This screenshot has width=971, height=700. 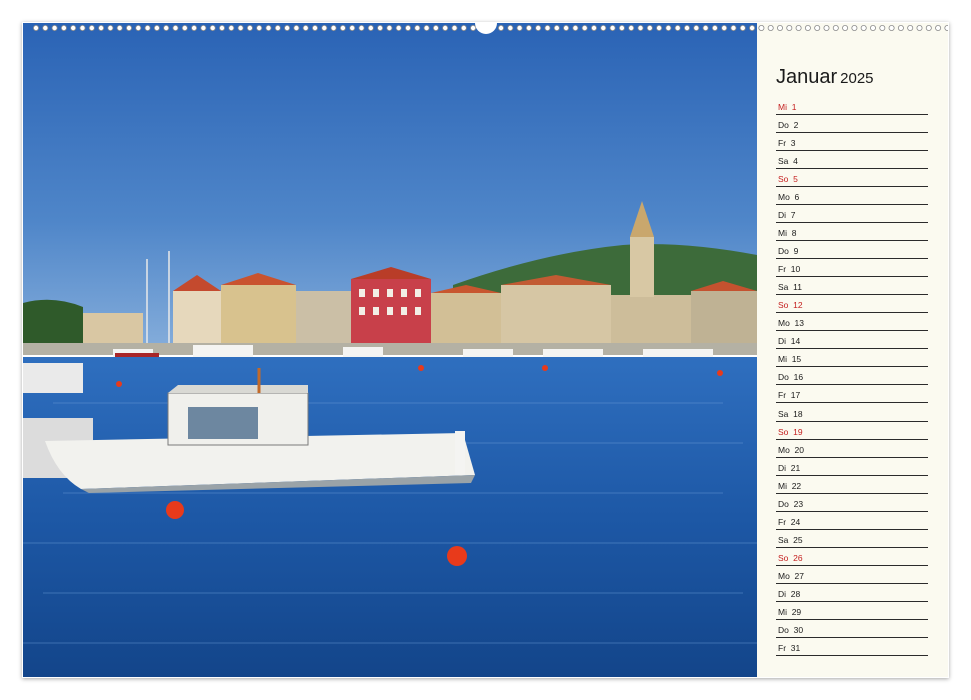 I want to click on day-label: Mi 8, so click(x=787, y=233).